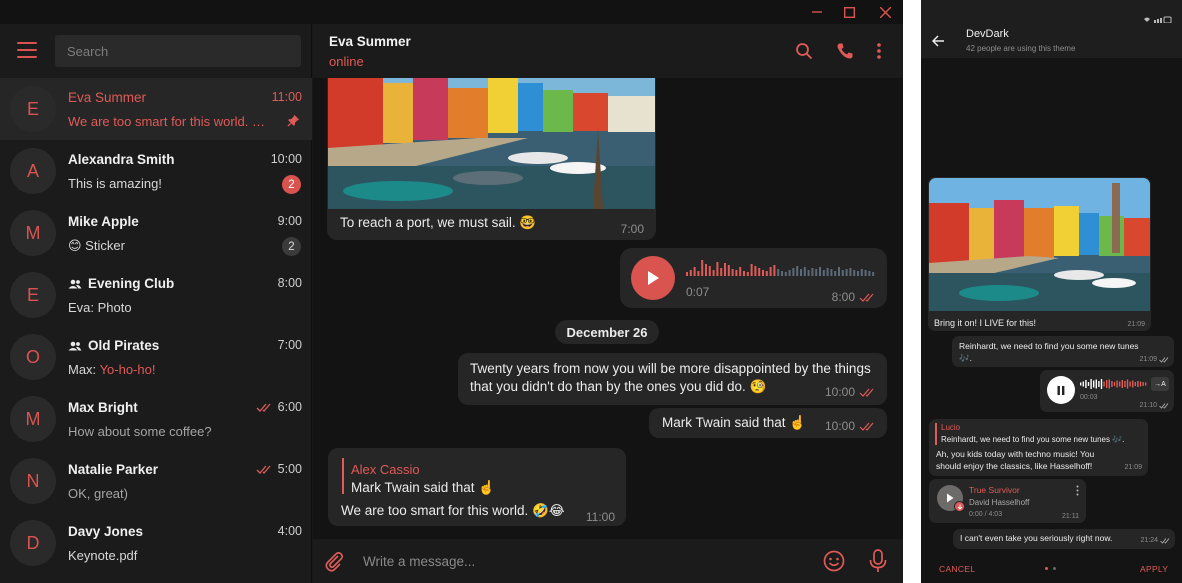 The image size is (1182, 583). I want to click on music-artist: David Hasselhoff, so click(999, 502).